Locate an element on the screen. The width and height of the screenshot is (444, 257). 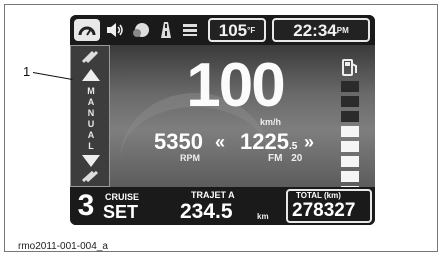
clock-suffix: PM is located at coordinates (342, 30).